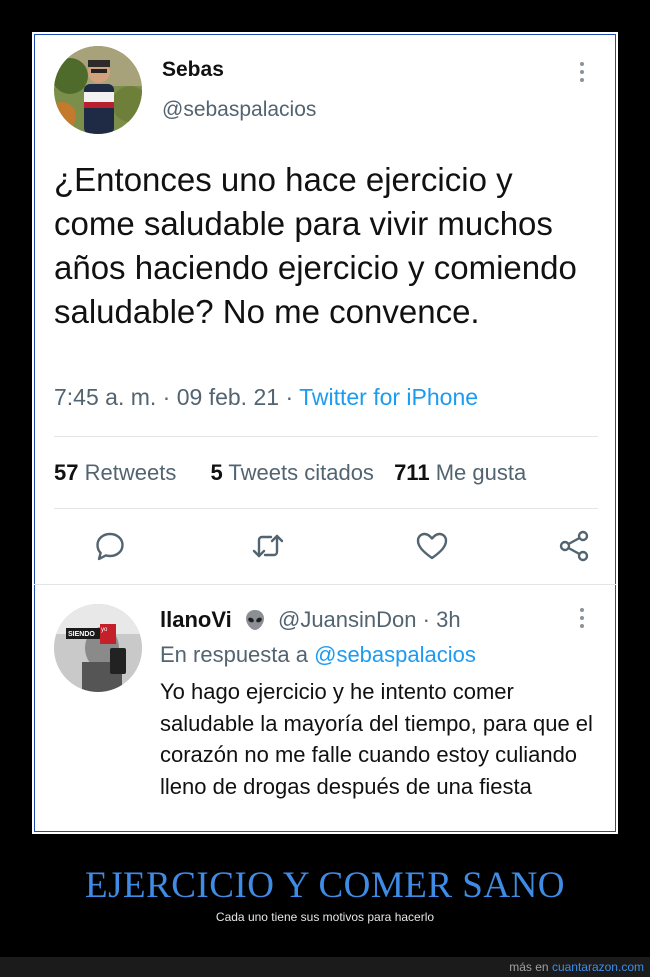 The width and height of the screenshot is (650, 977). Describe the element at coordinates (325, 885) in the screenshot. I see `caption-title: EJERCICIO Y COMER SANO` at that location.